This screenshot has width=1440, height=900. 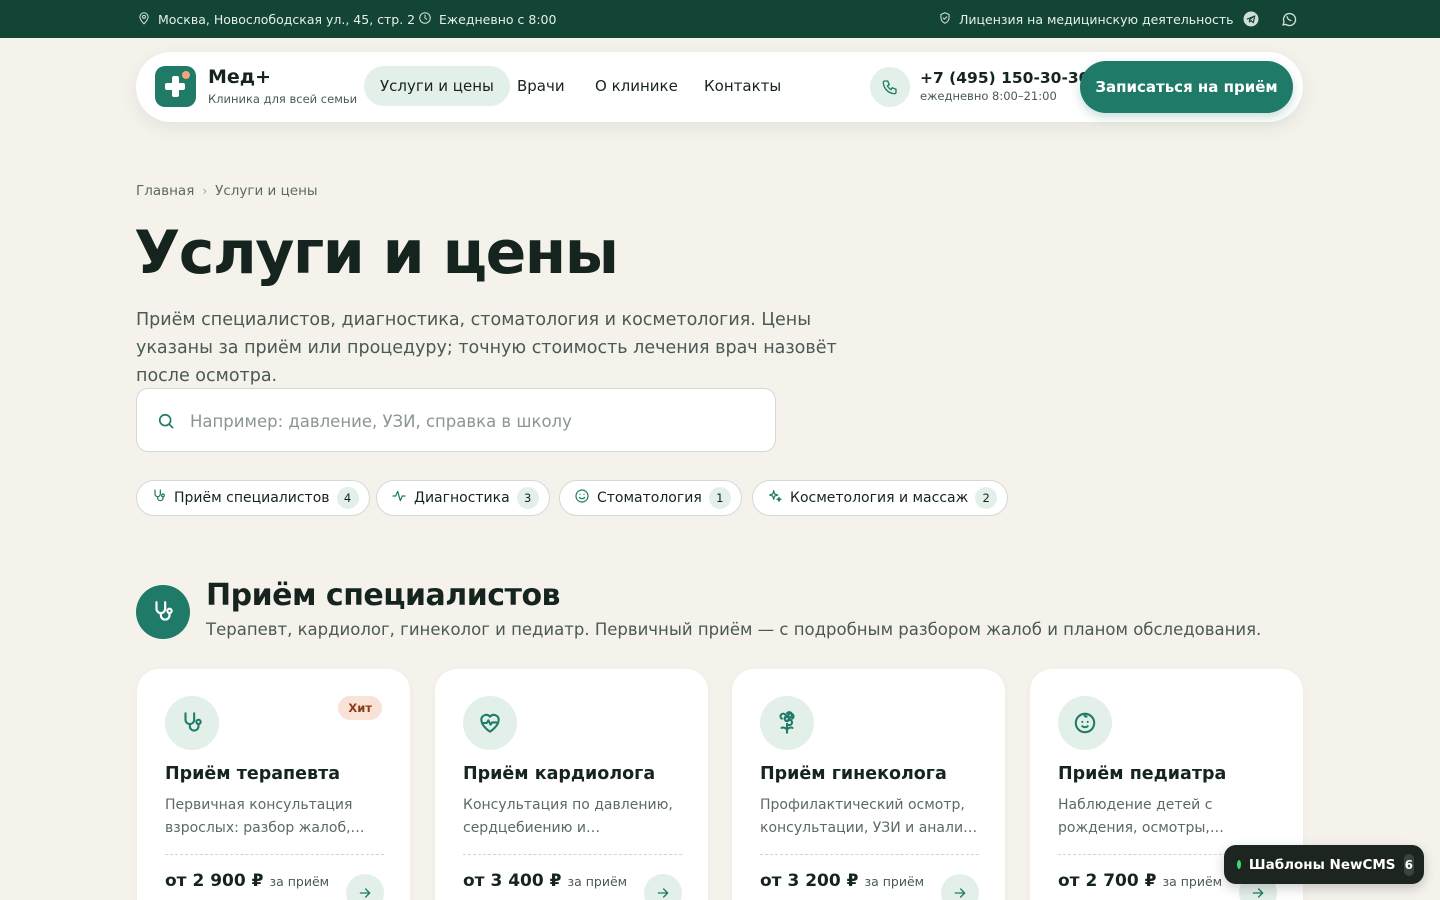 I want to click on chip-label: Диагностика, so click(x=462, y=498).